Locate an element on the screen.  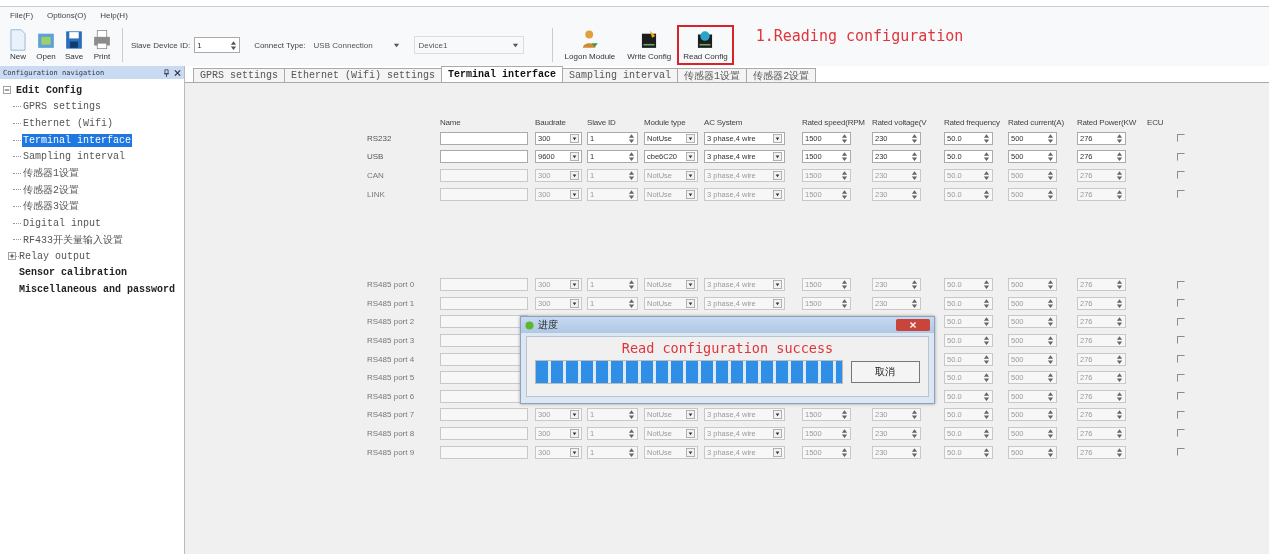
print-button: Print is located at coordinates (102, 45).